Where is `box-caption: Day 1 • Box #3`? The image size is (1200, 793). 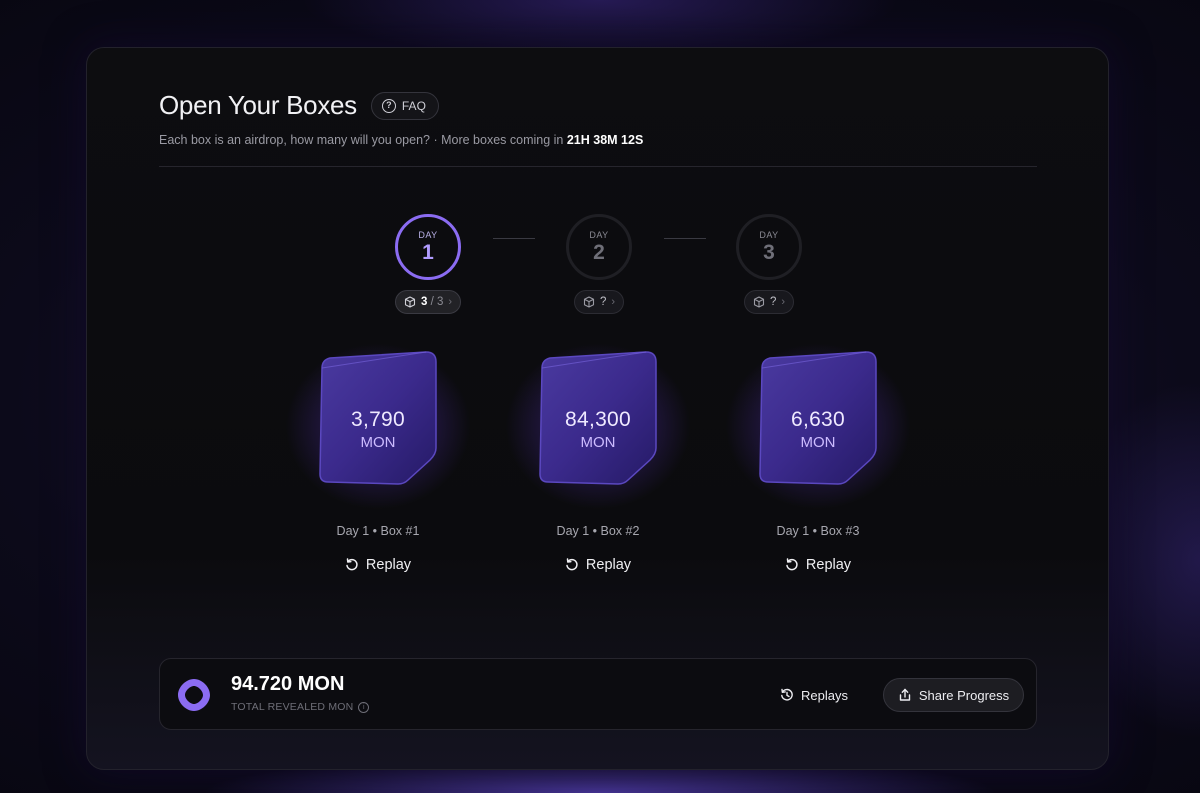
box-caption: Day 1 • Box #3 is located at coordinates (818, 531).